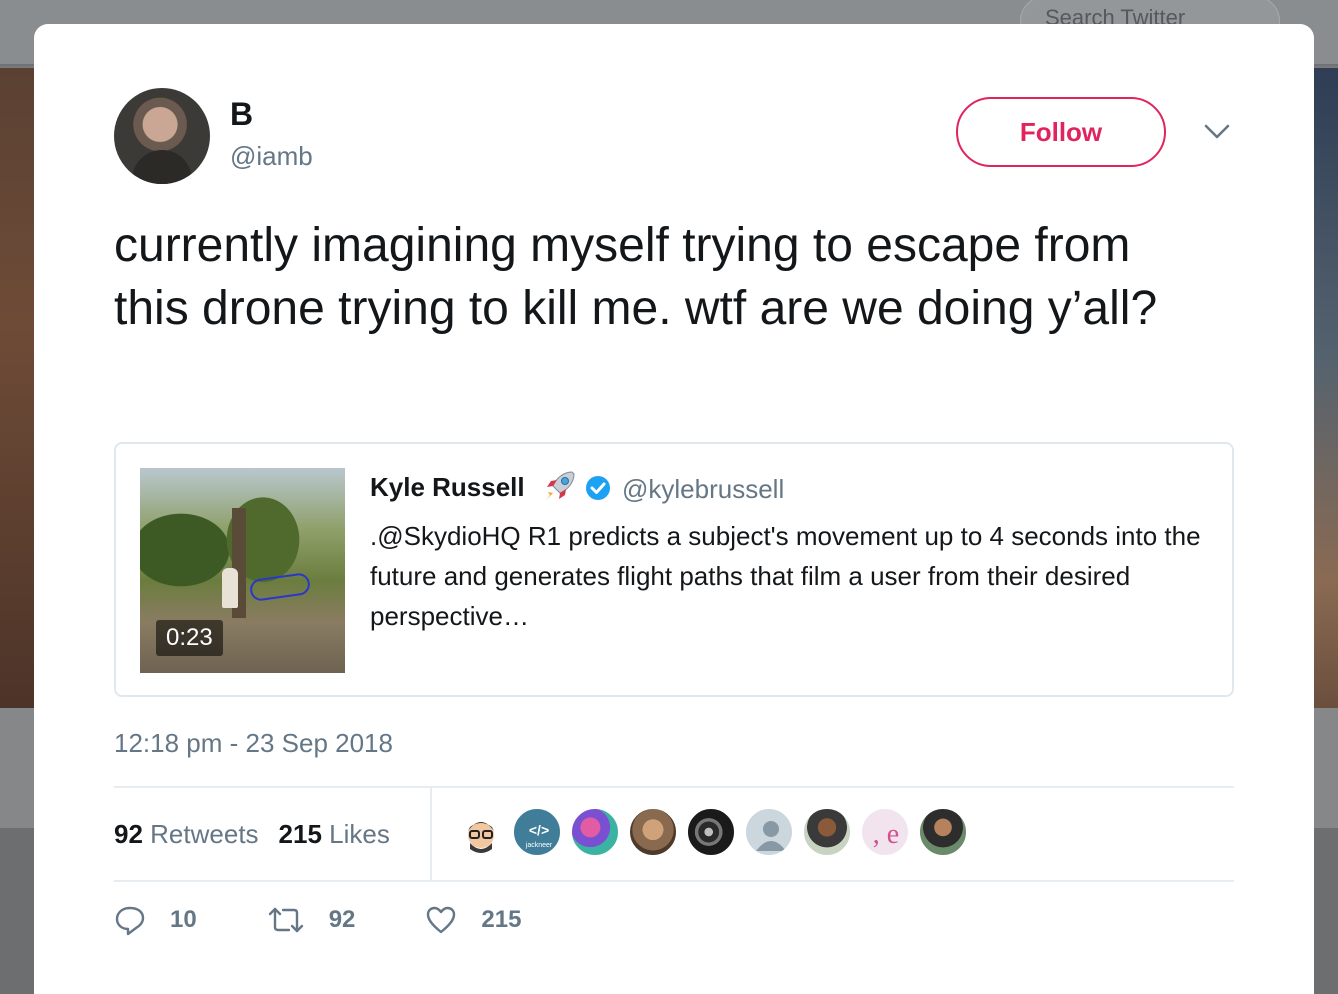  I want to click on retweets-label: Retweets, so click(204, 833).